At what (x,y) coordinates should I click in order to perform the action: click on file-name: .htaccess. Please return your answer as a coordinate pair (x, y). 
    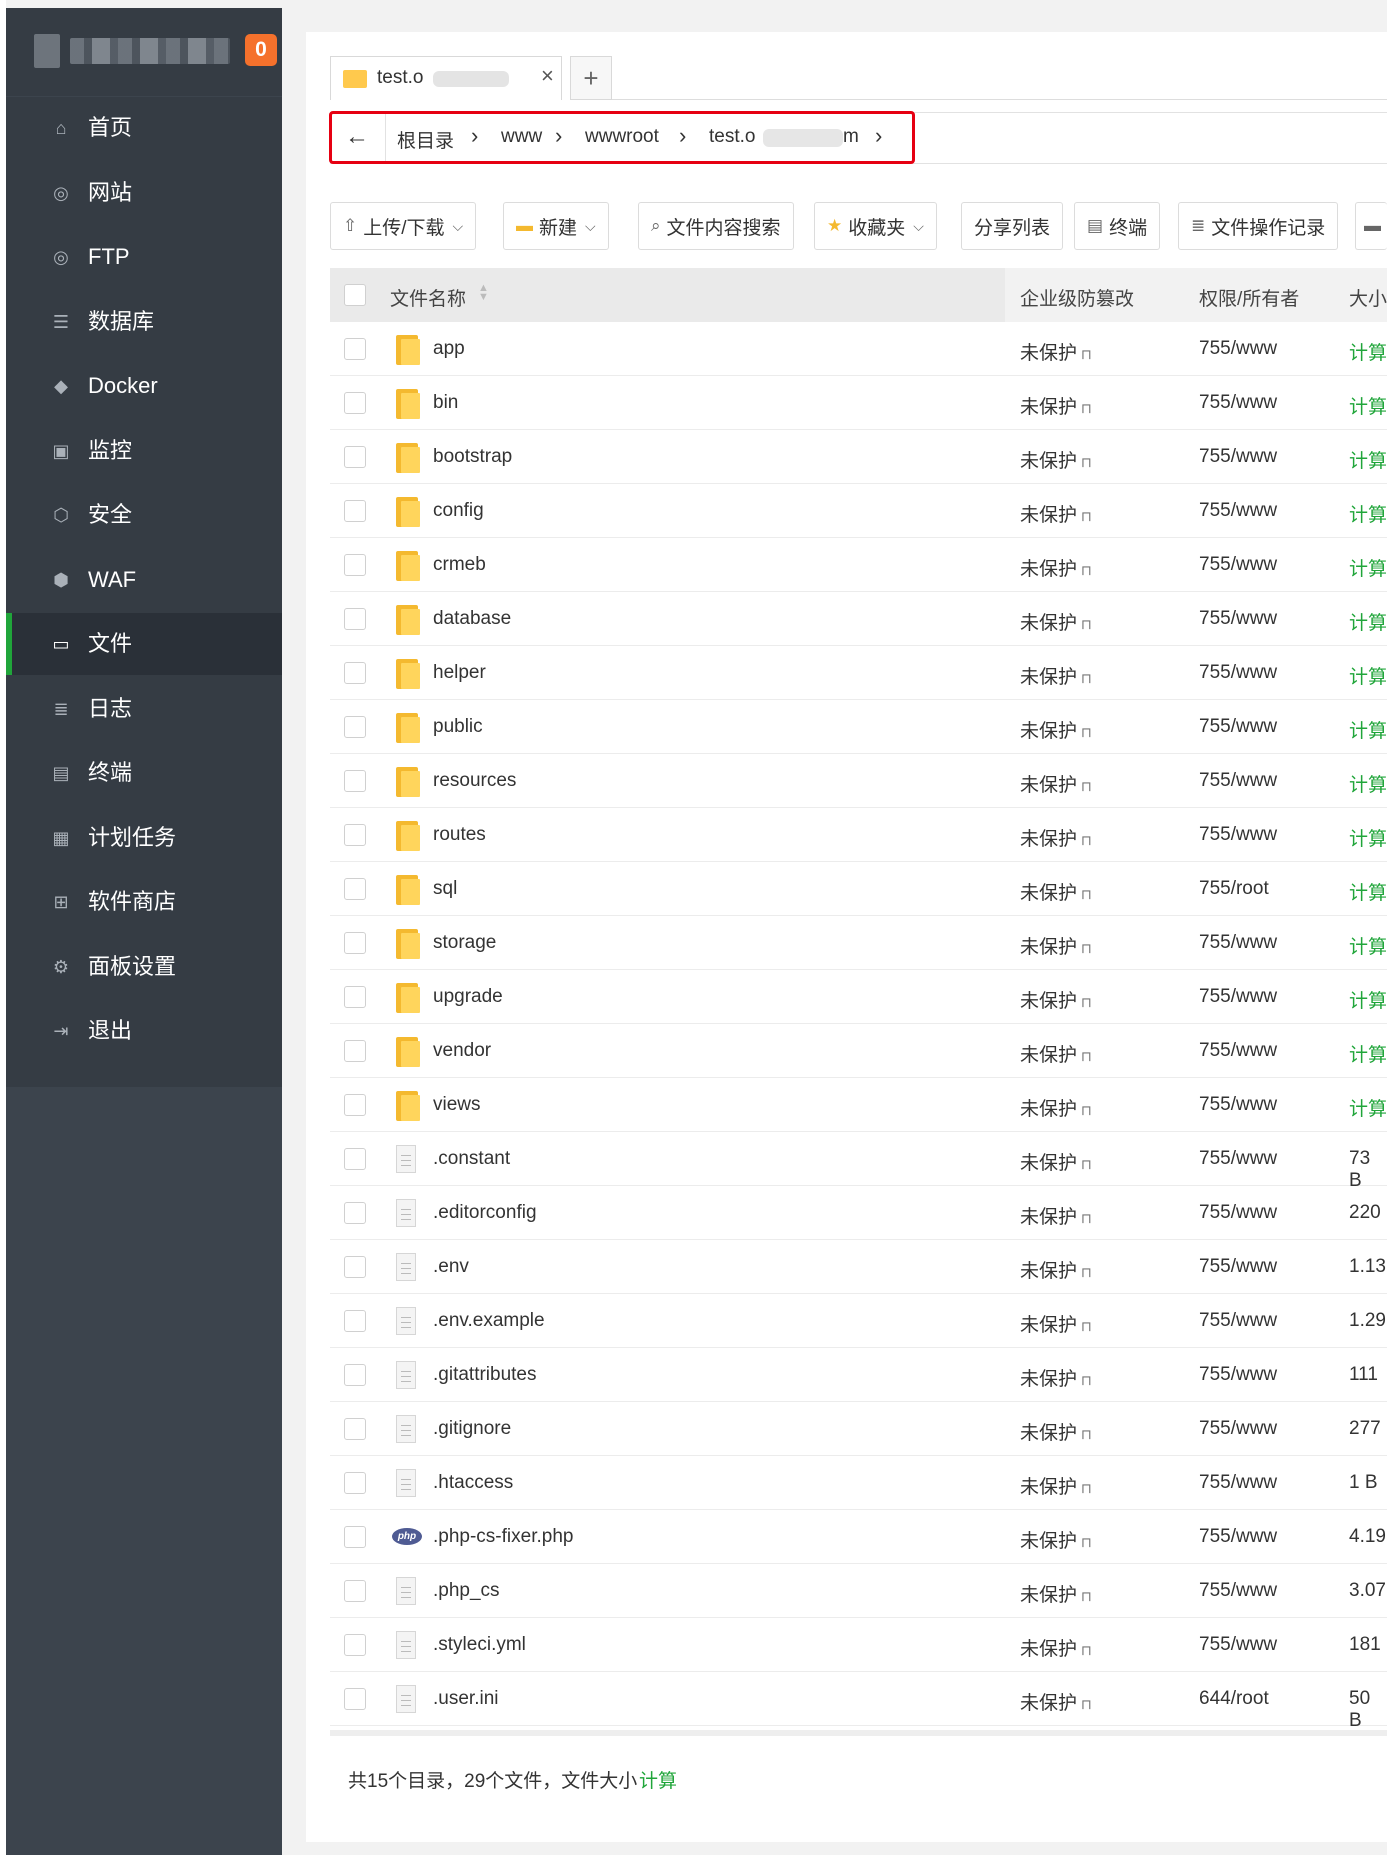
    Looking at the image, I should click on (473, 1483).